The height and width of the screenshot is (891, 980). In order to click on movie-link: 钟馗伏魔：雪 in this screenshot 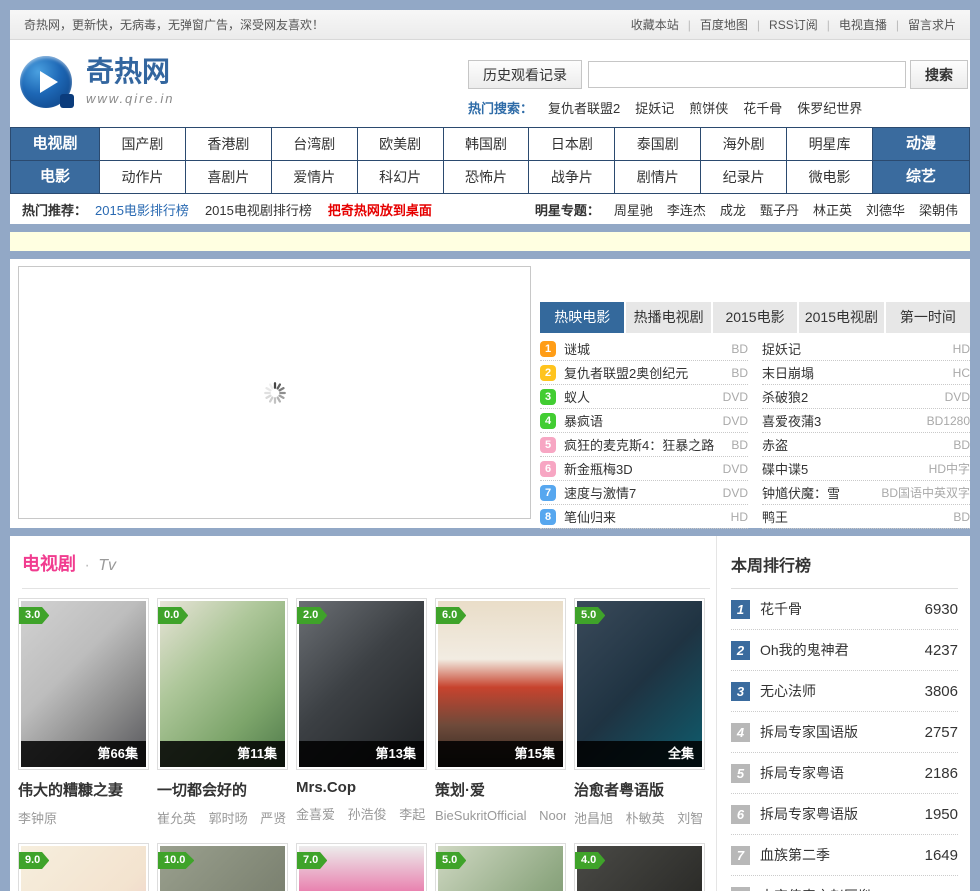, I will do `click(818, 492)`.